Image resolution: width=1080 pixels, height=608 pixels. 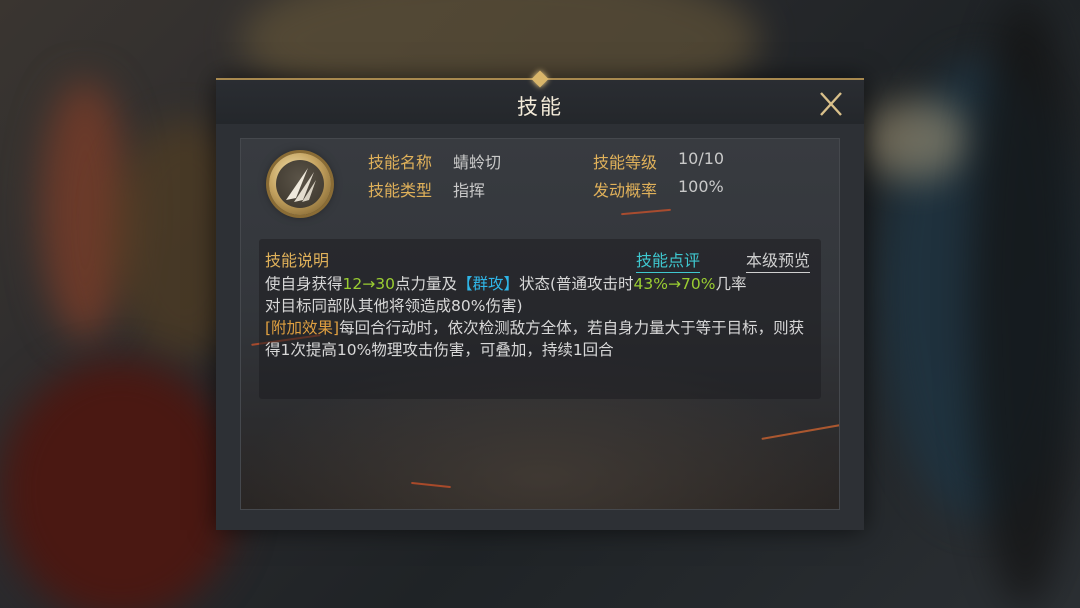 I want to click on desc-line1-part1: 使自身获得, so click(x=304, y=284).